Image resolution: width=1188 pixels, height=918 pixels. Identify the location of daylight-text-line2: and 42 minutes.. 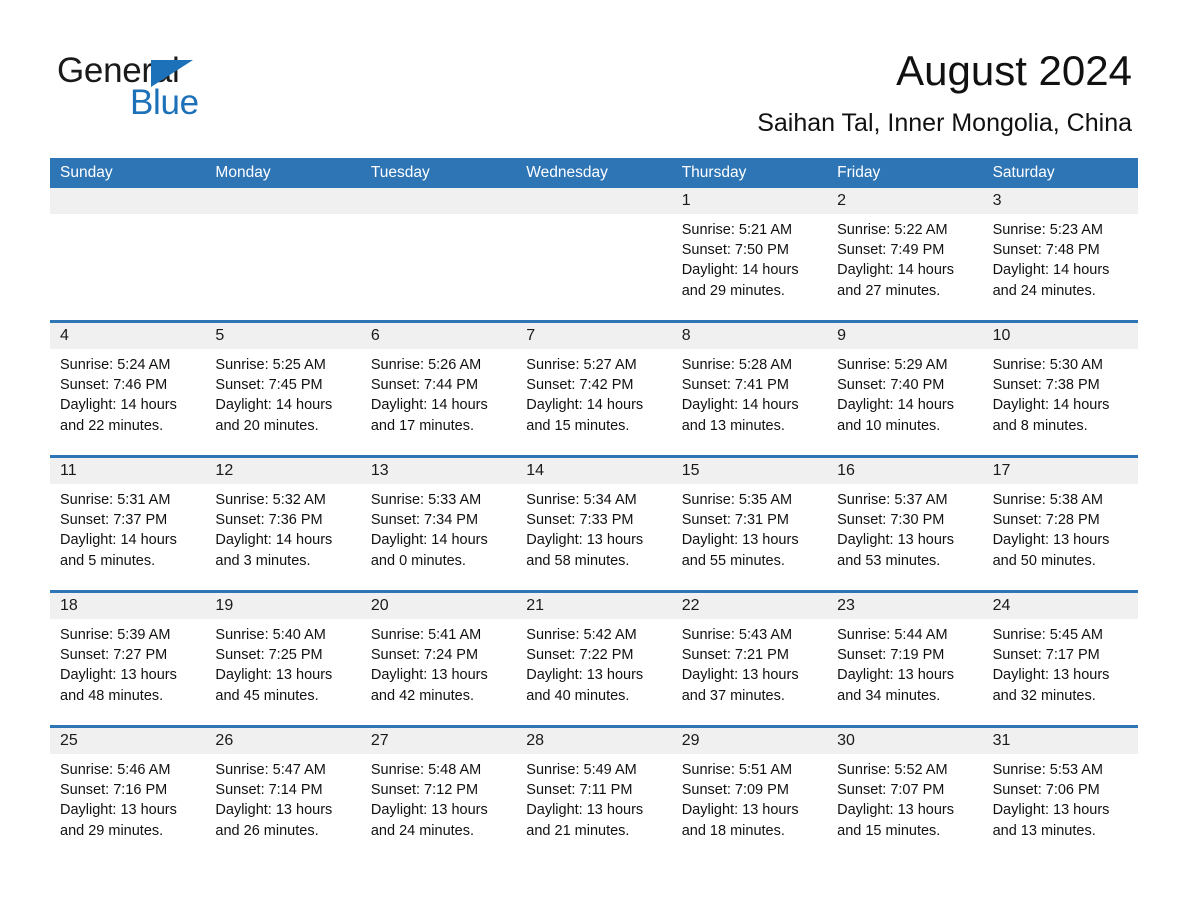
(422, 695).